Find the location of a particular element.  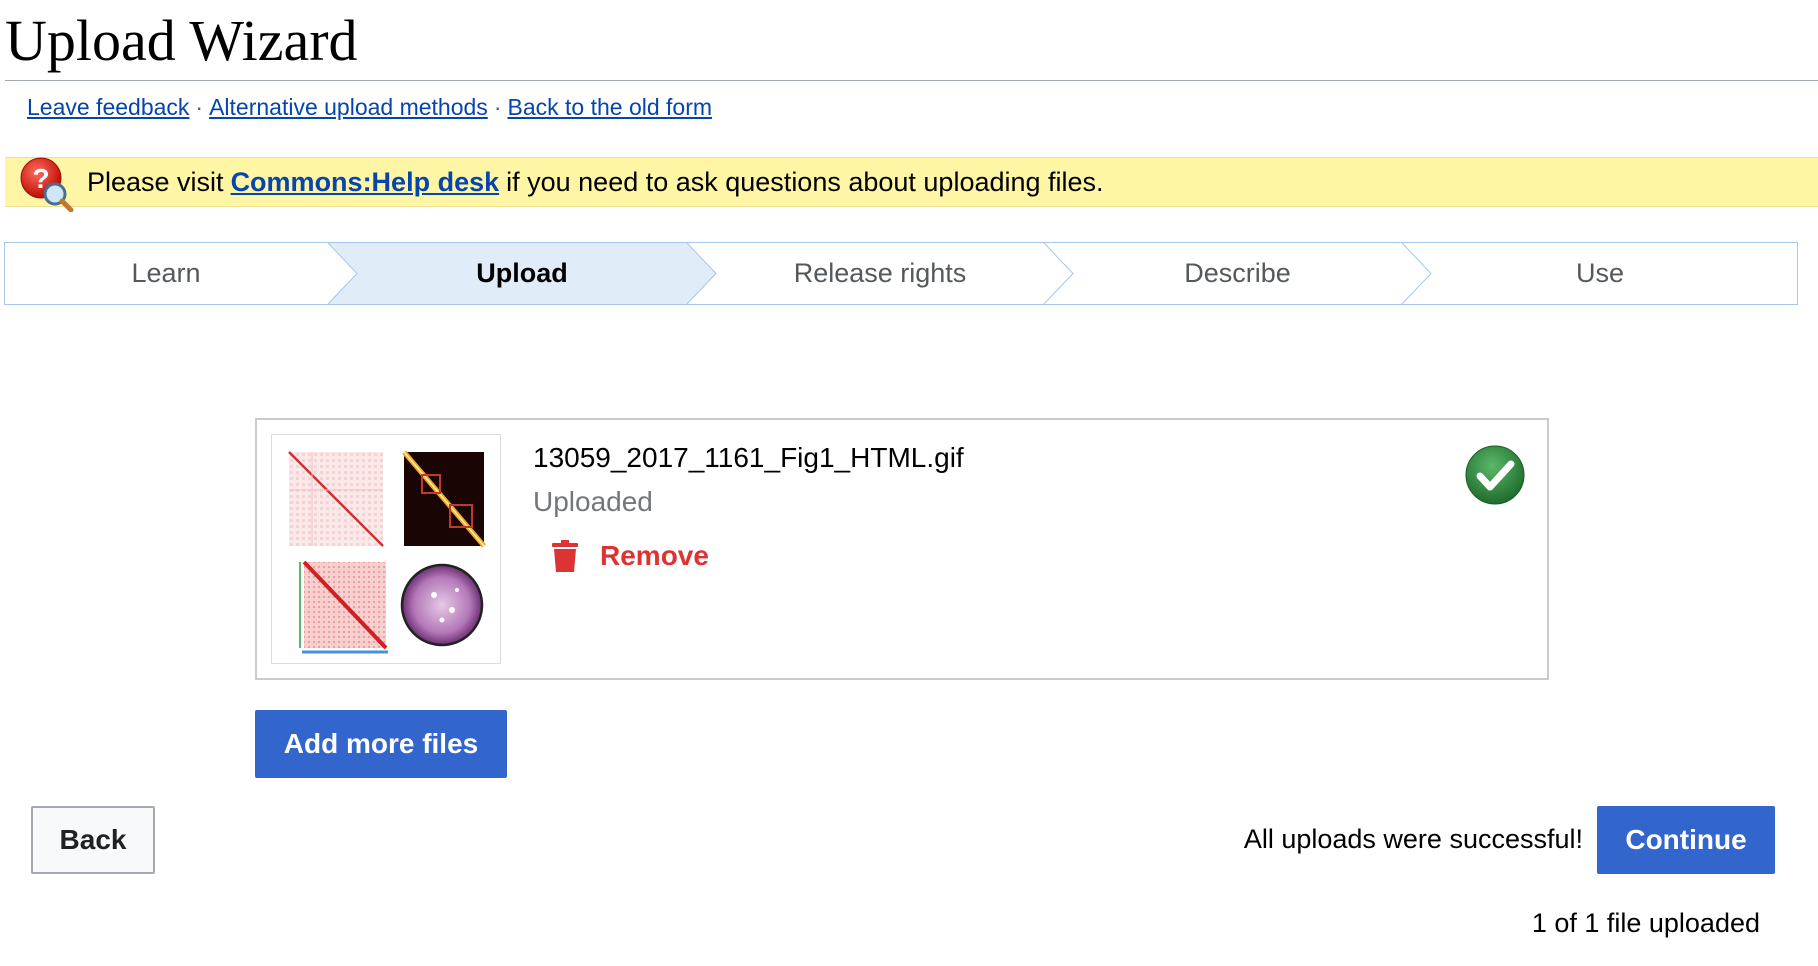

file-thumbnail is located at coordinates (386, 549).